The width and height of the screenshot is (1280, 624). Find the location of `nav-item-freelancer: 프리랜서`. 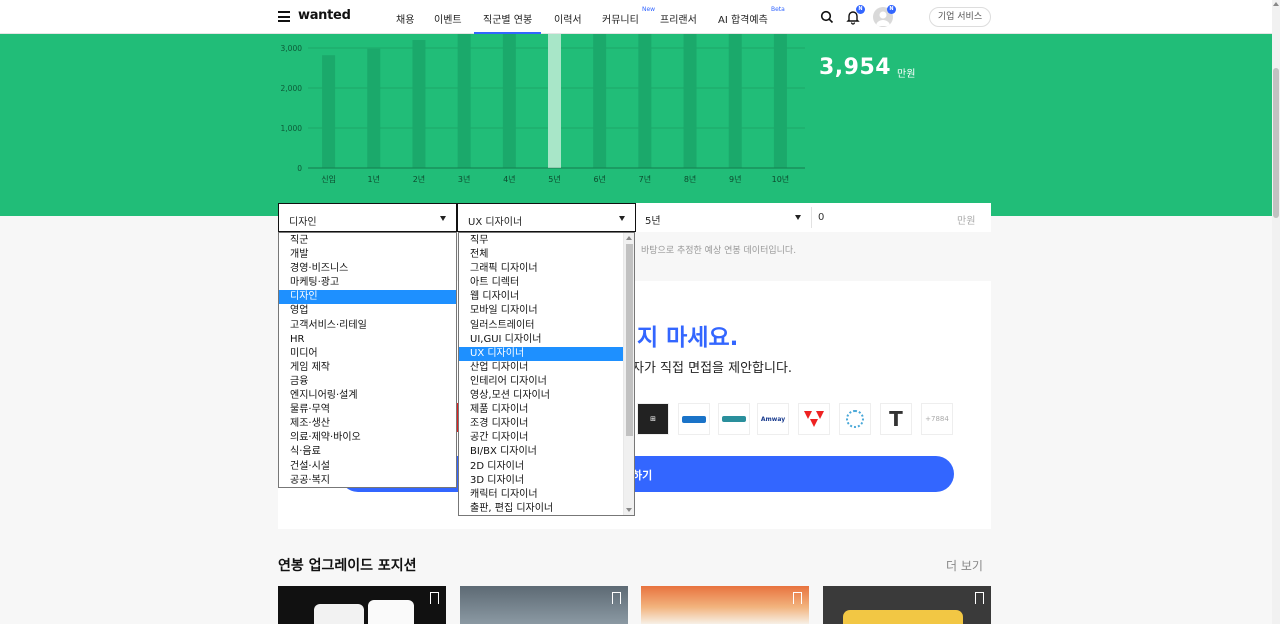

nav-item-freelancer: 프리랜서 is located at coordinates (678, 18).